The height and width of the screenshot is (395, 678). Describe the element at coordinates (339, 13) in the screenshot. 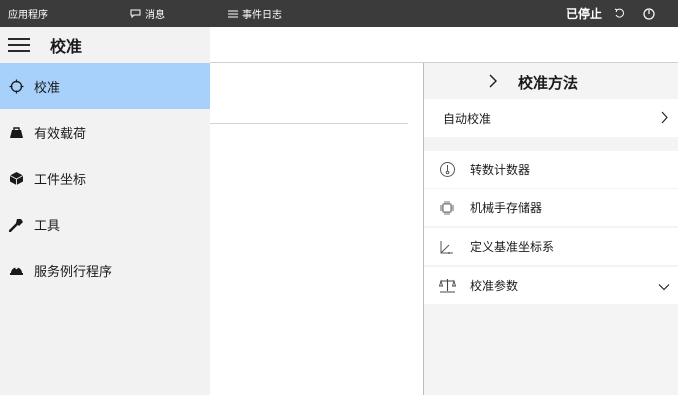

I see `top-status-bar: 应用程序 消息 事件日志 已停止` at that location.